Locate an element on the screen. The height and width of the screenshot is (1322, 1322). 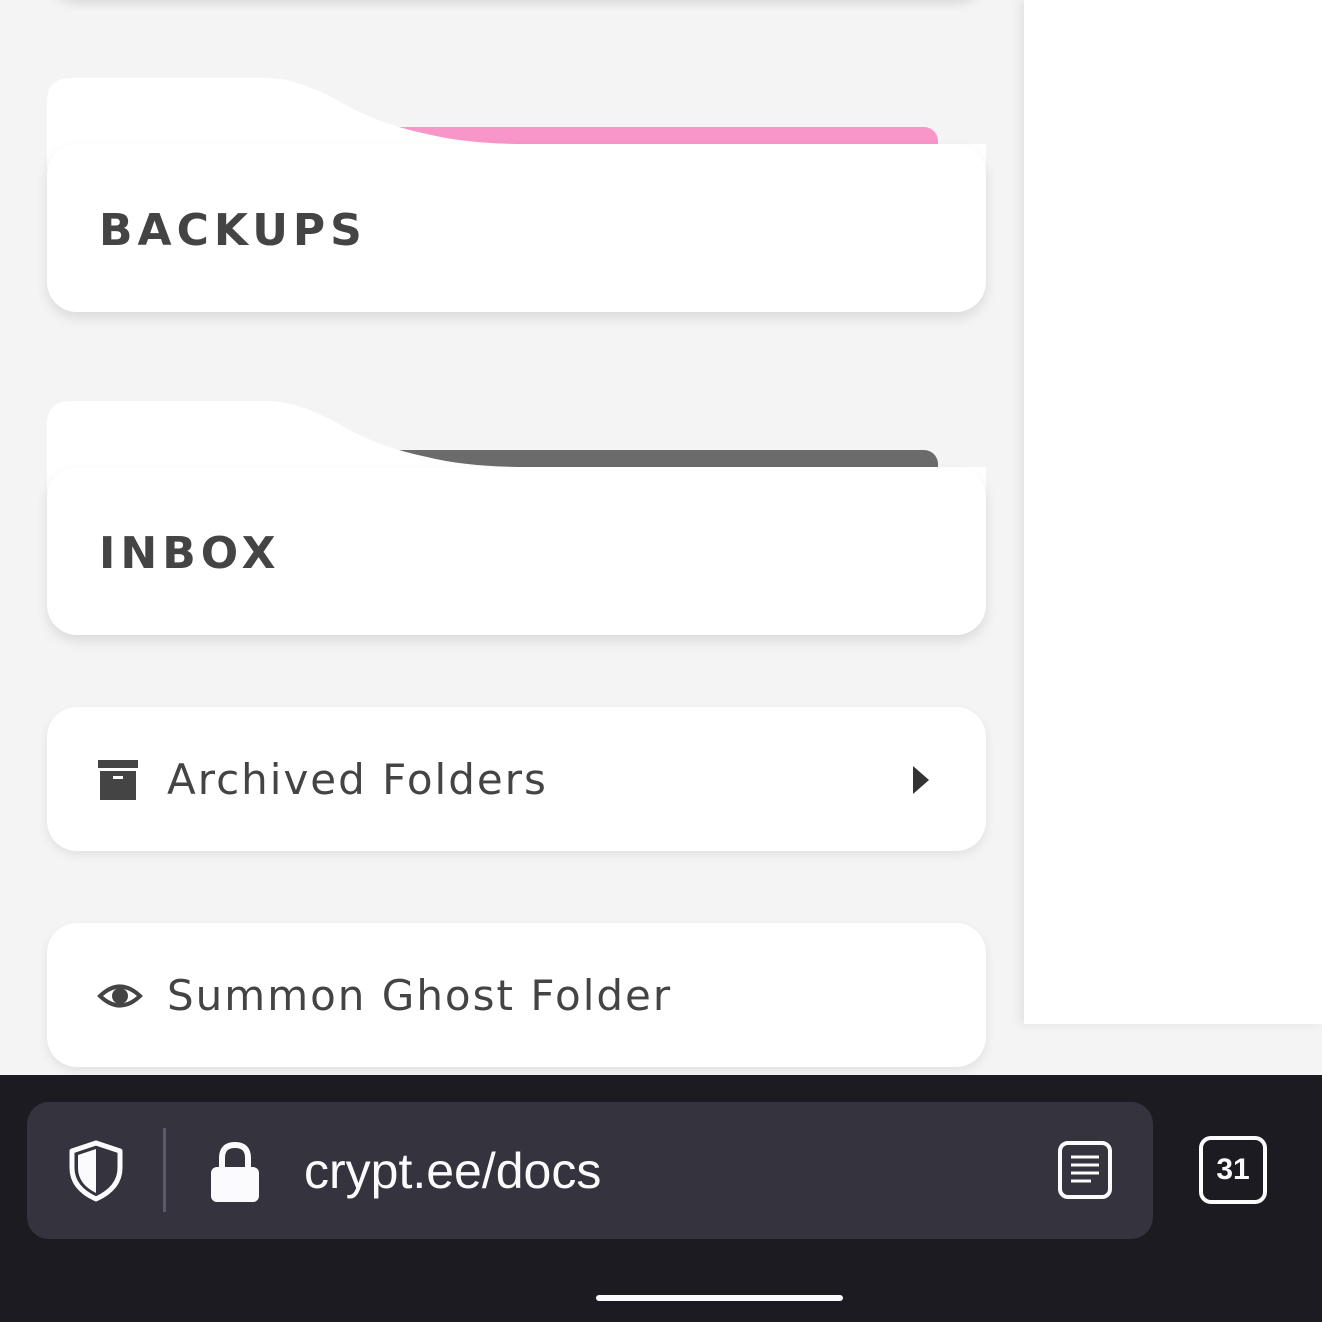
home-indicator is located at coordinates (719, 1298).